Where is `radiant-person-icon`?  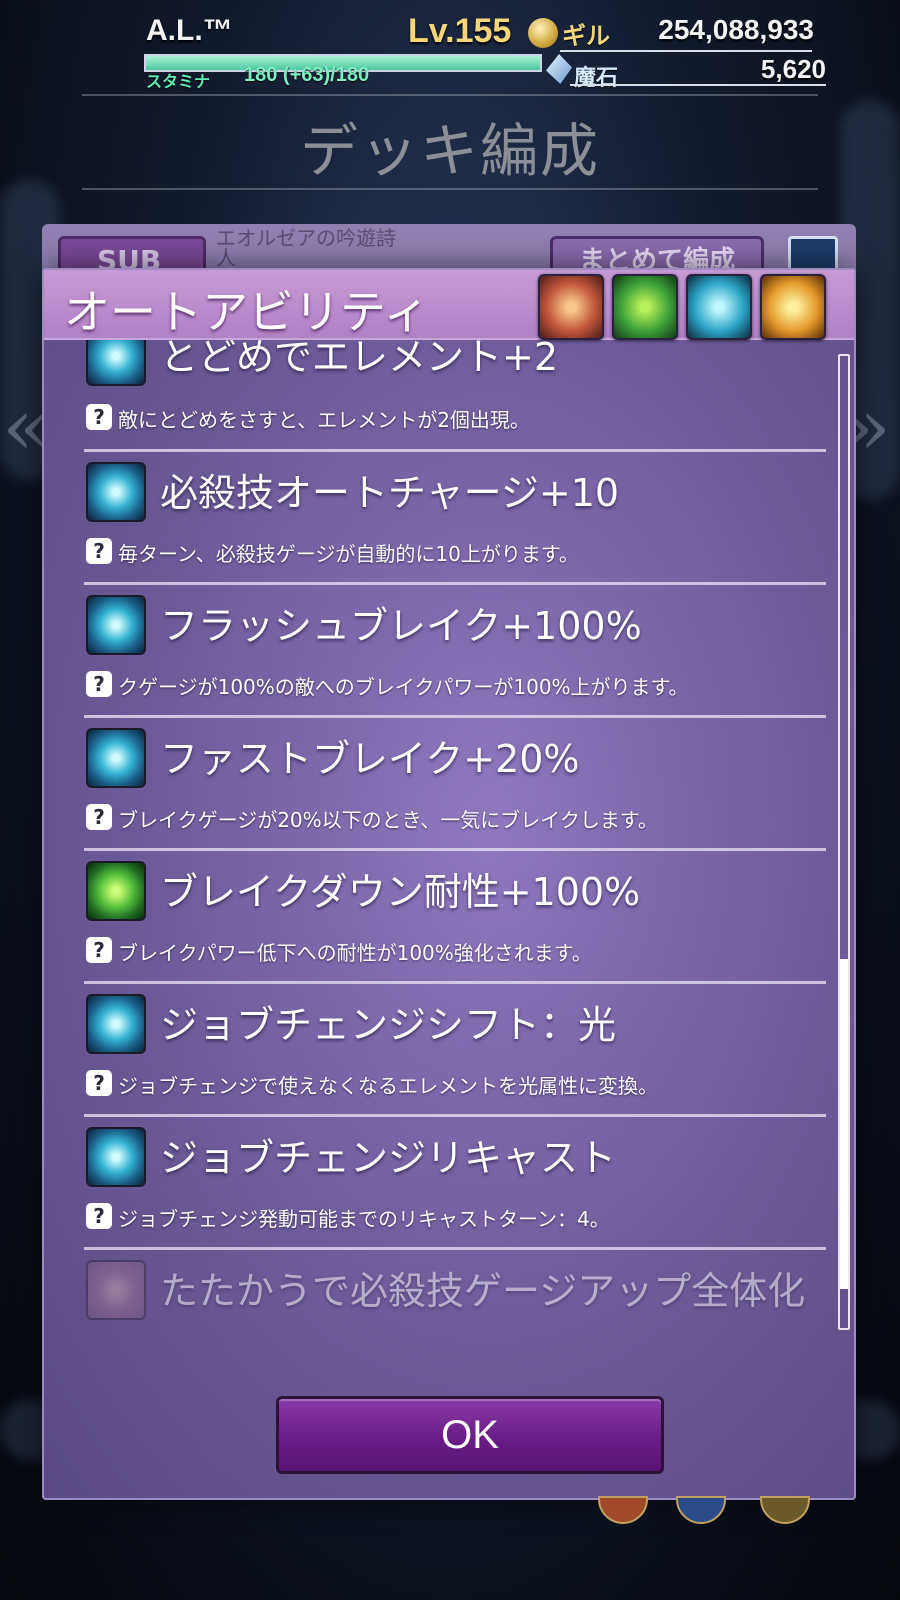 radiant-person-icon is located at coordinates (793, 307).